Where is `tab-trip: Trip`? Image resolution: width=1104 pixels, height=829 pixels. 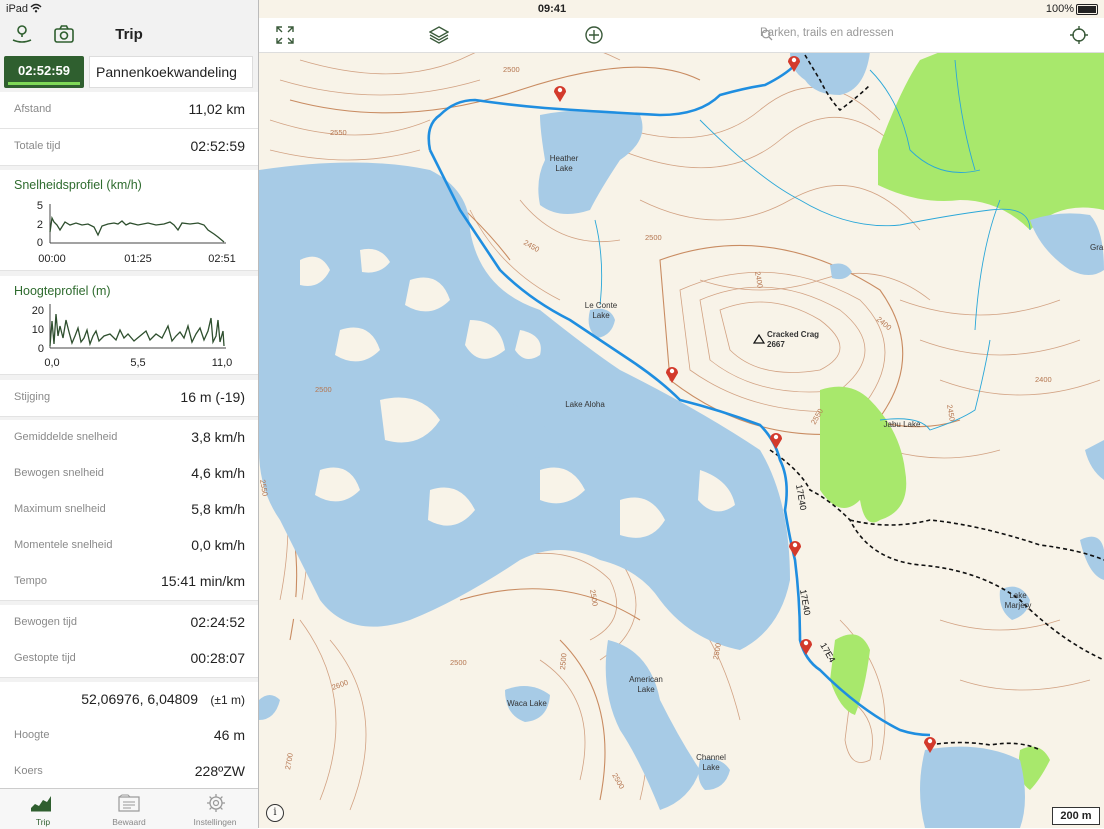
tab-trip: Trip is located at coordinates (43, 809).